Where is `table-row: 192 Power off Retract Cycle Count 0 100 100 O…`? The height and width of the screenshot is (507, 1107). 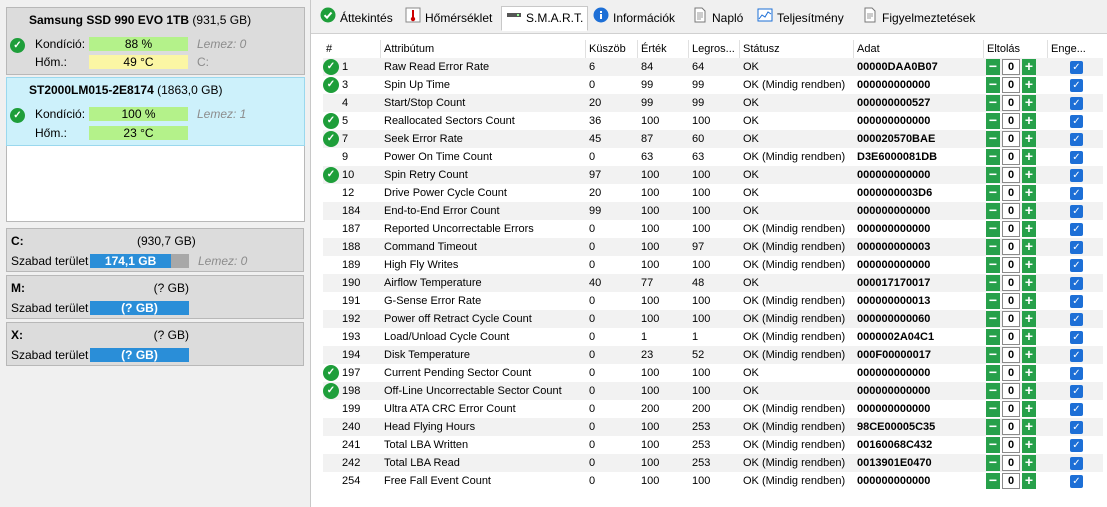
table-row: 192 Power off Retract Cycle Count 0 100 100 O… is located at coordinates (713, 319).